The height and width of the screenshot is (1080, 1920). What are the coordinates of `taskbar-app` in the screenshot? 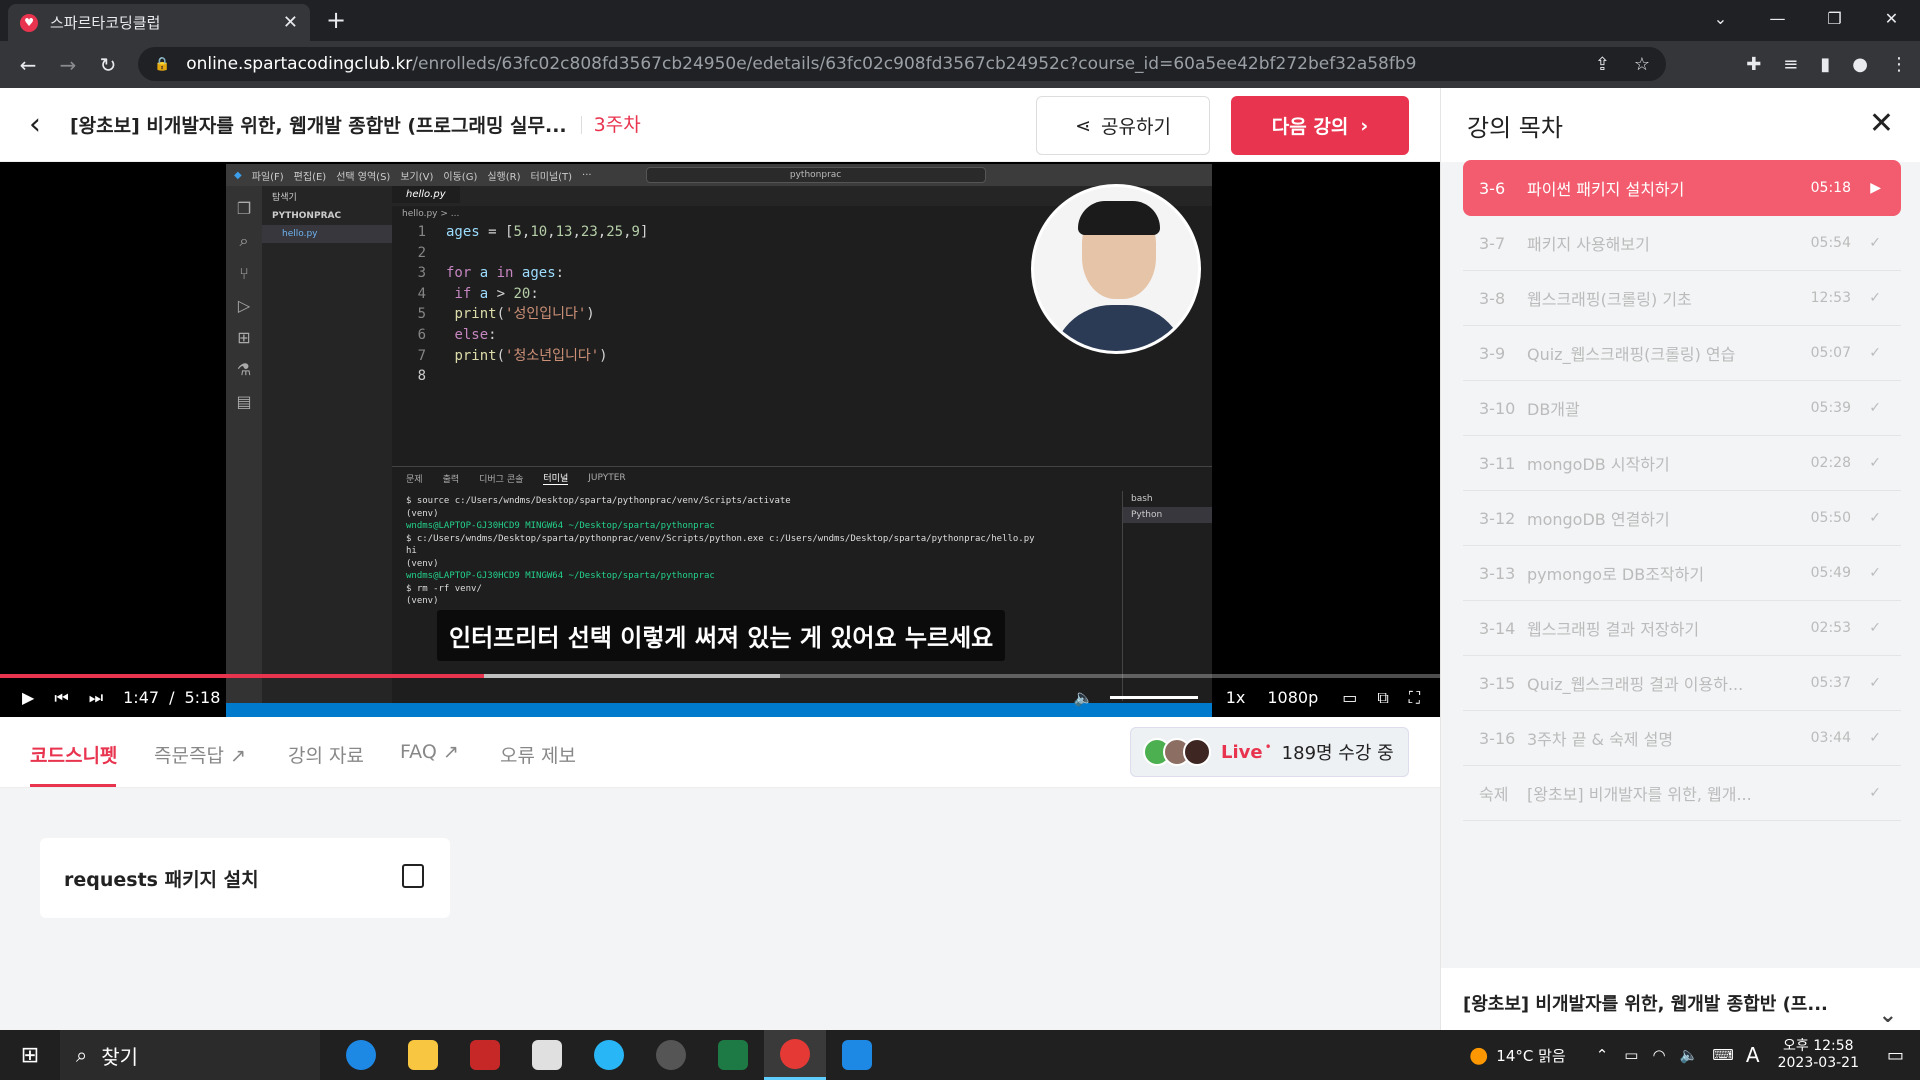 It's located at (671, 1055).